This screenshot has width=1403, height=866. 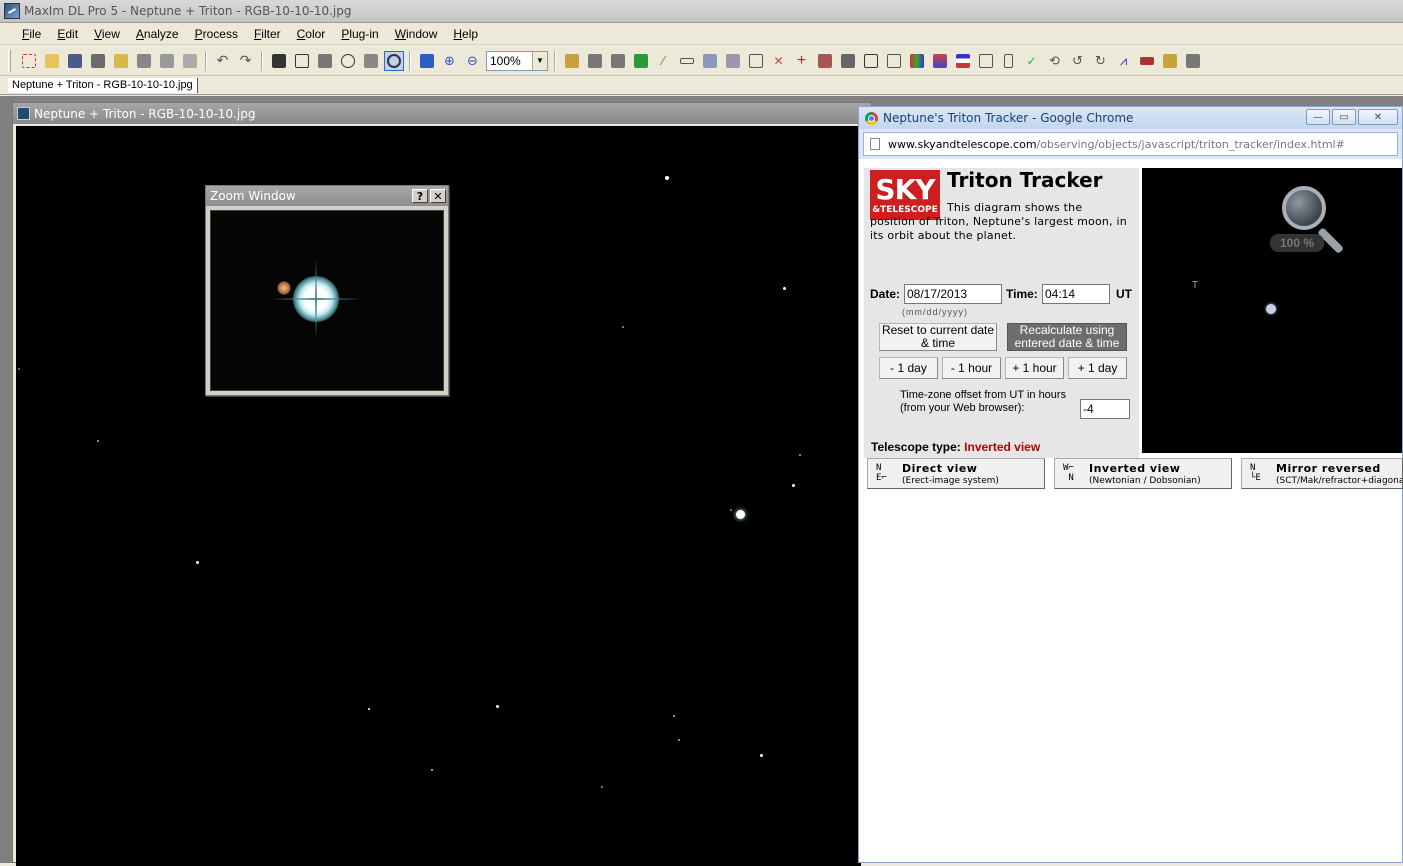 What do you see at coordinates (1124, 61) in the screenshot?
I see `graph-icon: ⩘` at bounding box center [1124, 61].